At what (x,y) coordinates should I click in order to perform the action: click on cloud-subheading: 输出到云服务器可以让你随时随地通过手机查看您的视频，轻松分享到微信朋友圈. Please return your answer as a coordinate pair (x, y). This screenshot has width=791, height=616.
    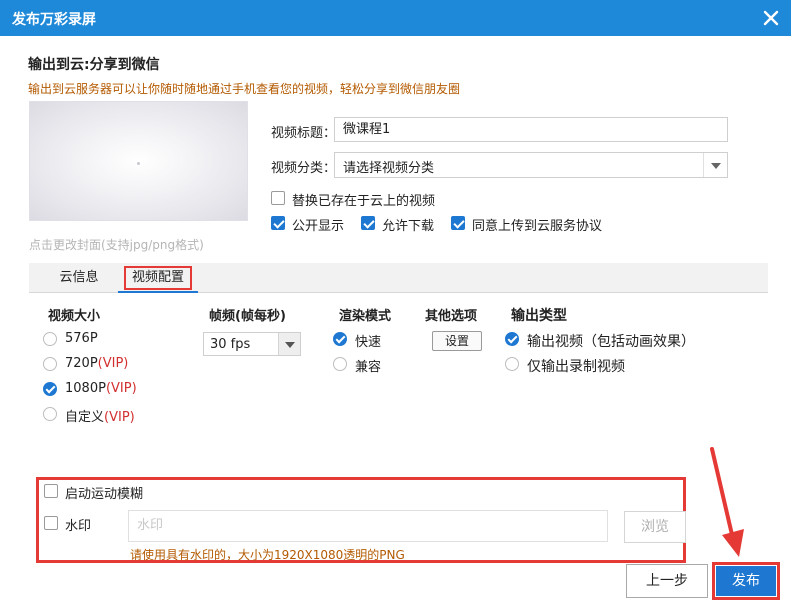
    Looking at the image, I should click on (244, 89).